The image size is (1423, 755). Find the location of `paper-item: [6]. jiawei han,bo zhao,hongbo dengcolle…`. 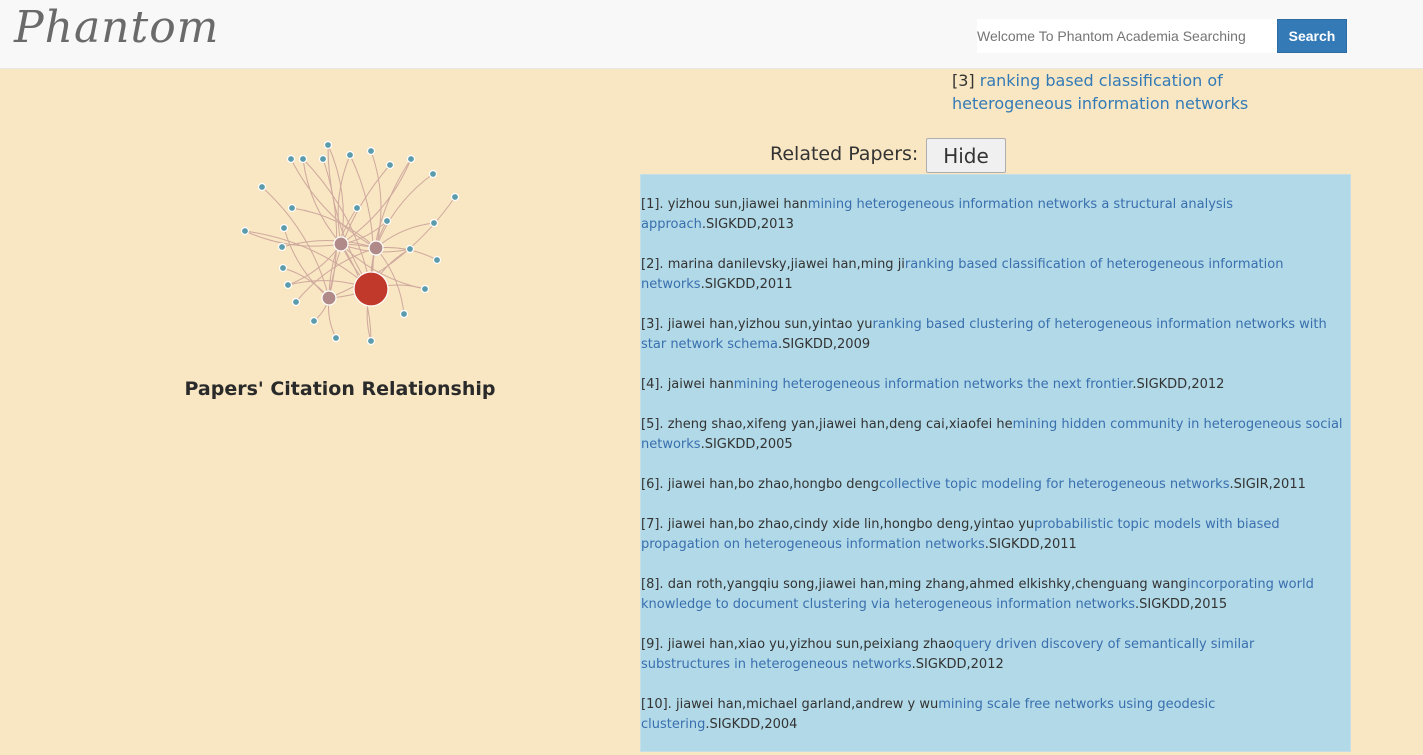

paper-item: [6]. jiawei han,bo zhao,hongbo dengcolle… is located at coordinates (973, 484).